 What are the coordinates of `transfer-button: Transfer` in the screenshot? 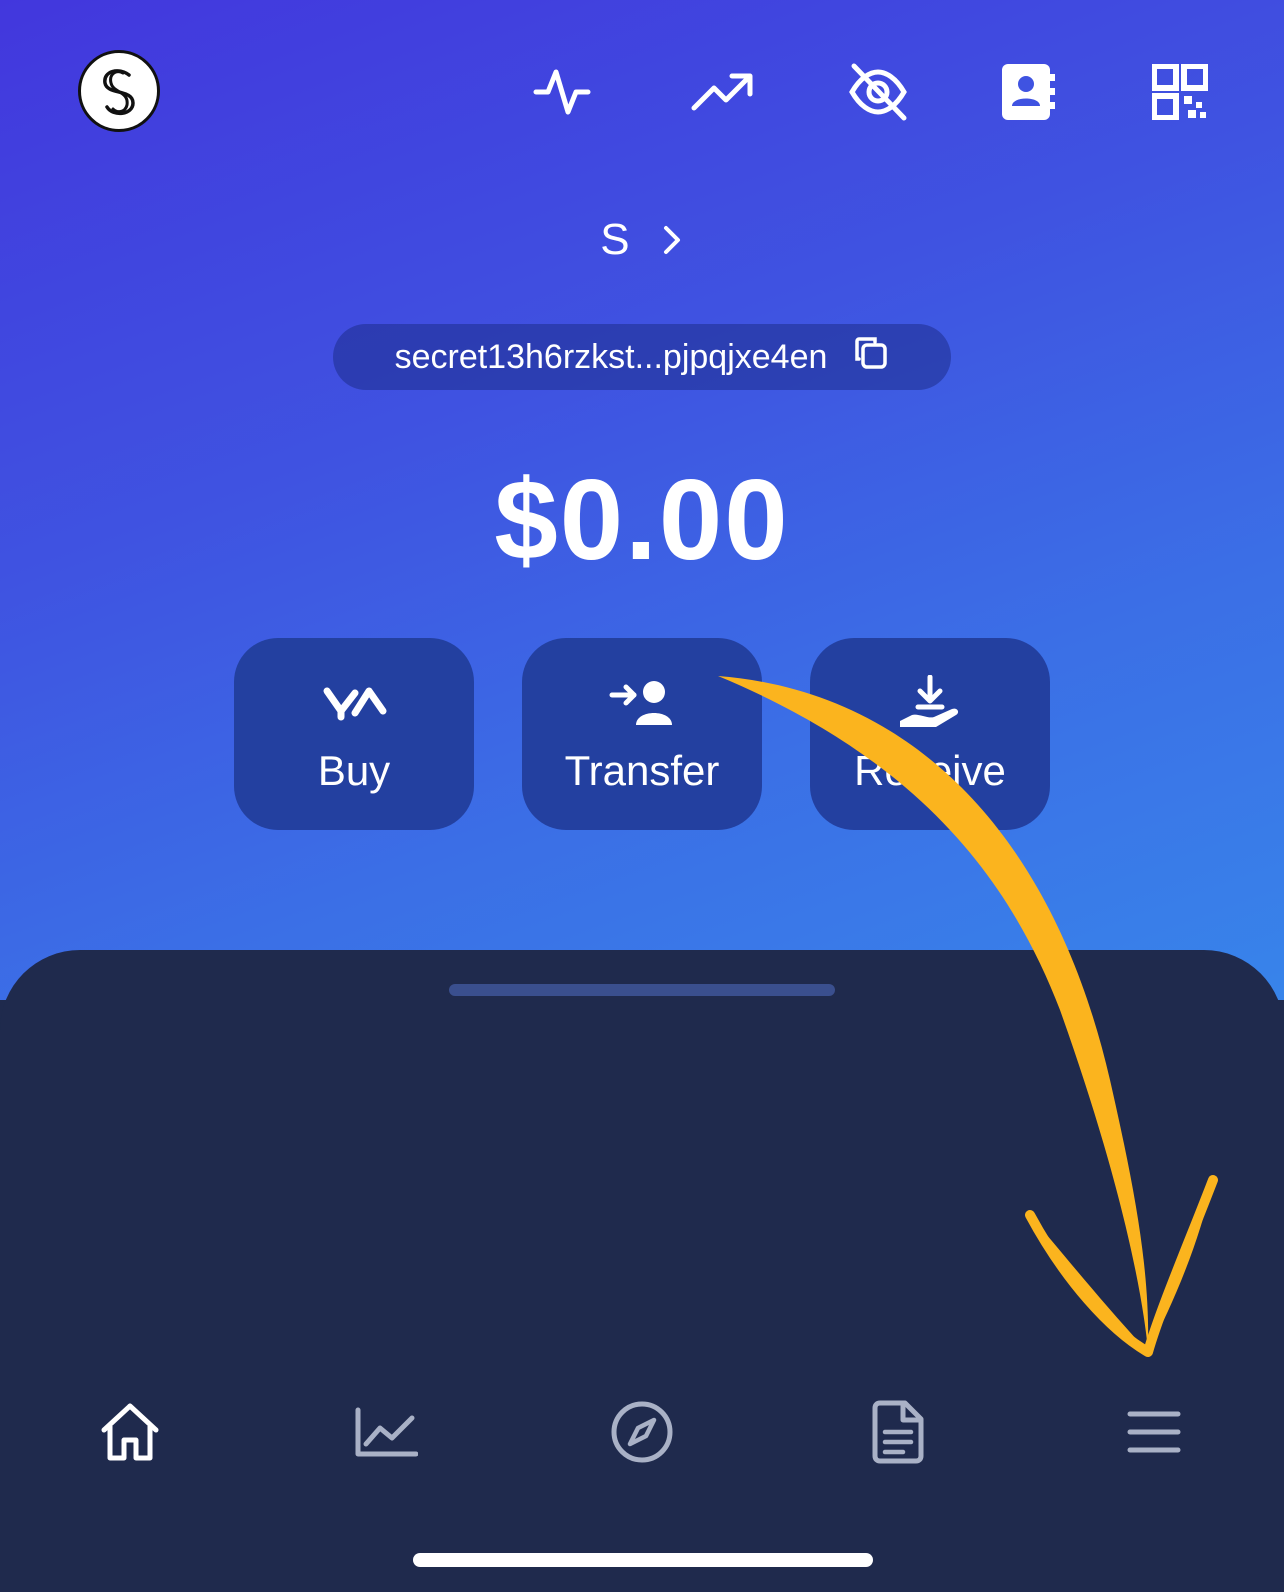 It's located at (642, 734).